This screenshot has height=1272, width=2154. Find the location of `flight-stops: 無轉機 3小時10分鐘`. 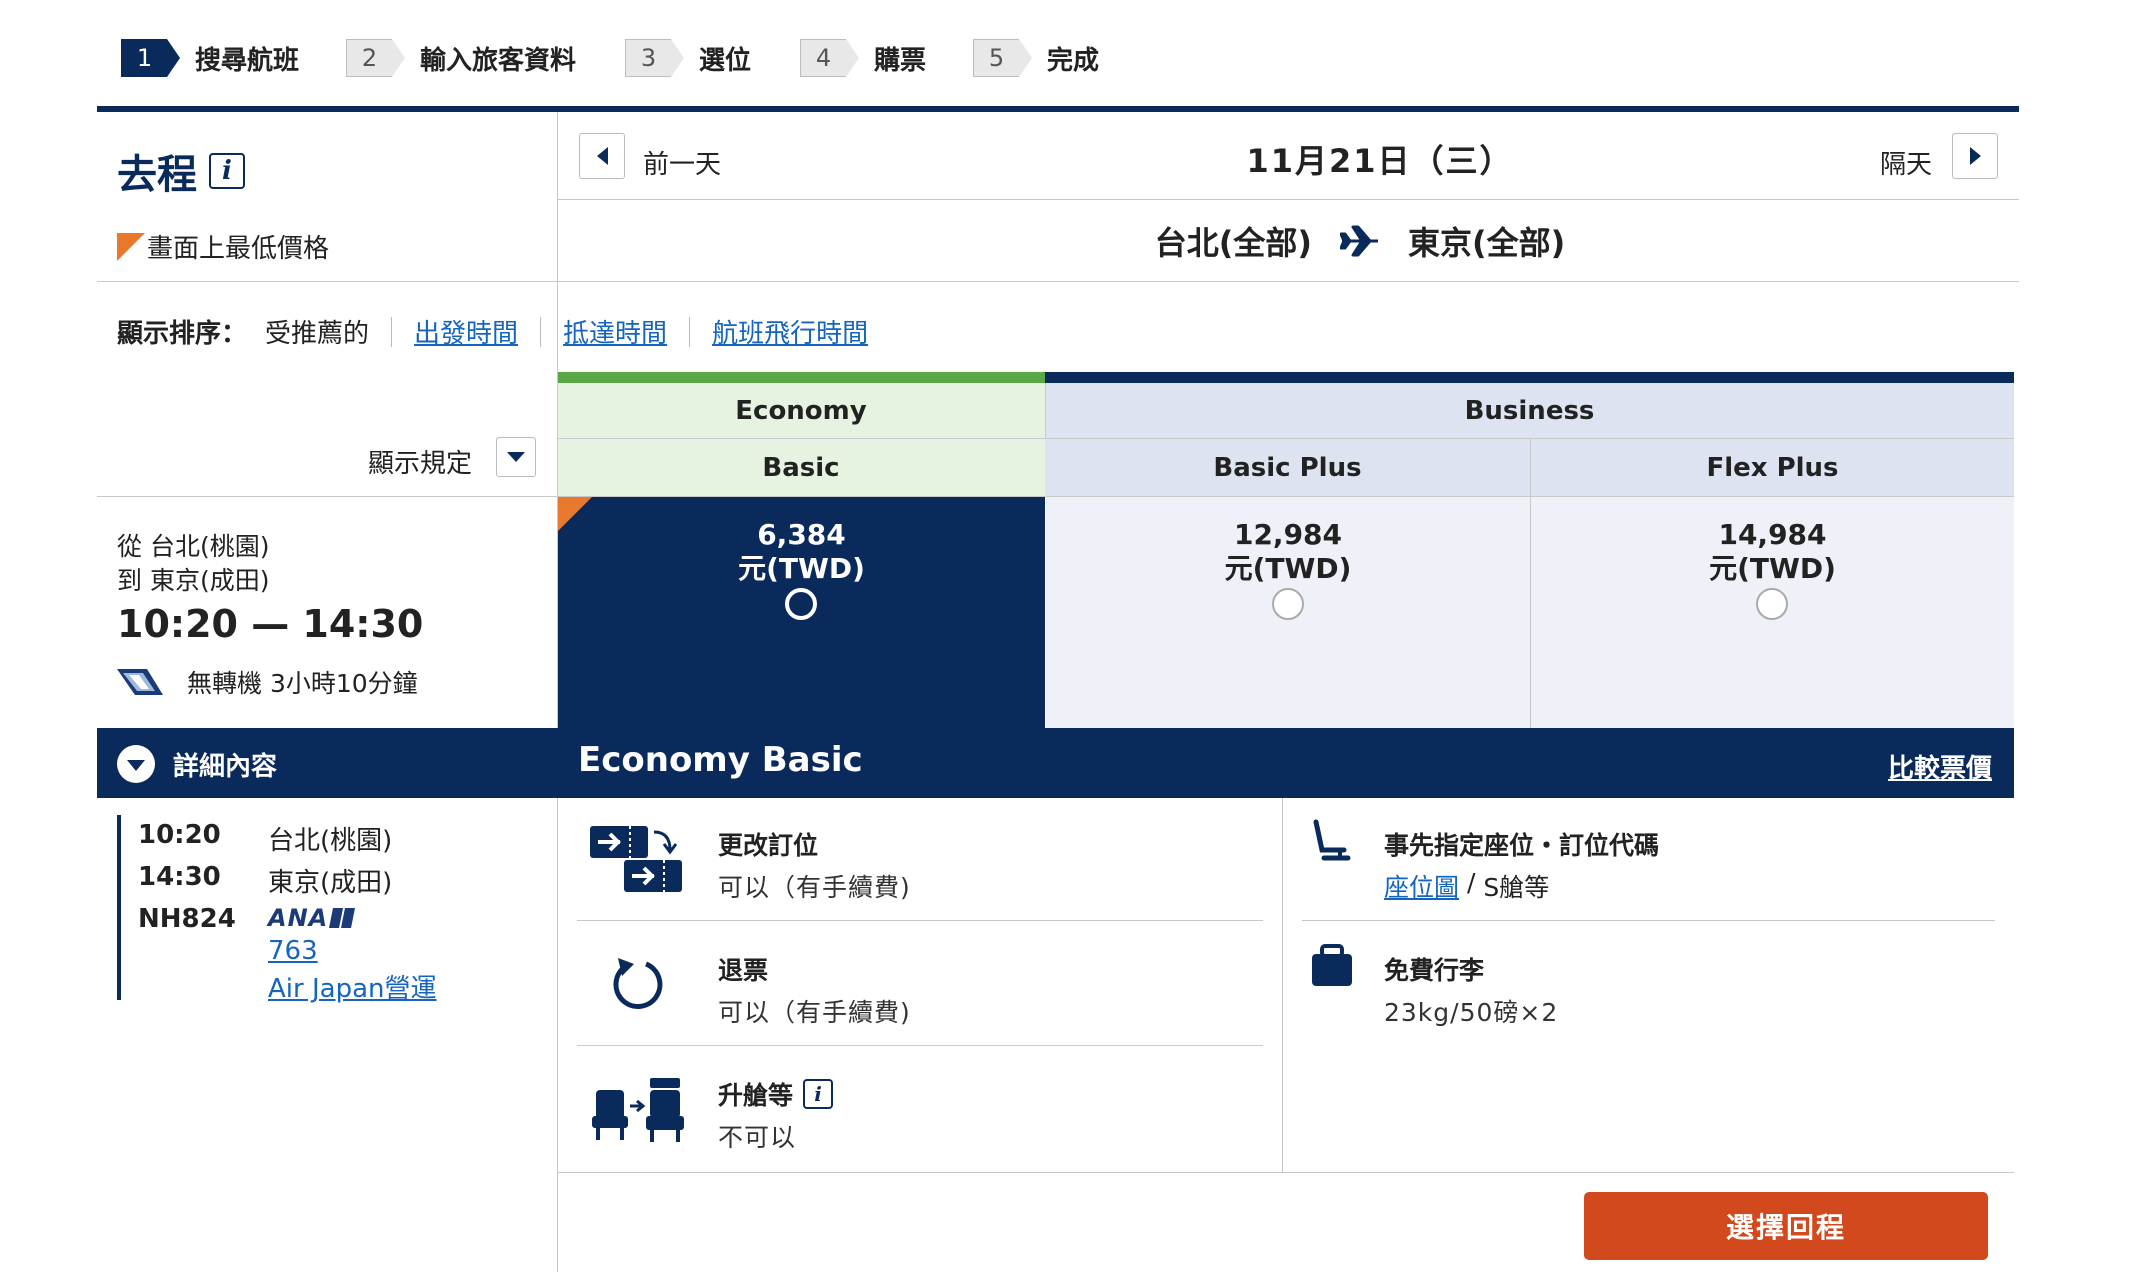

flight-stops: 無轉機 3小時10分鐘 is located at coordinates (267, 682).